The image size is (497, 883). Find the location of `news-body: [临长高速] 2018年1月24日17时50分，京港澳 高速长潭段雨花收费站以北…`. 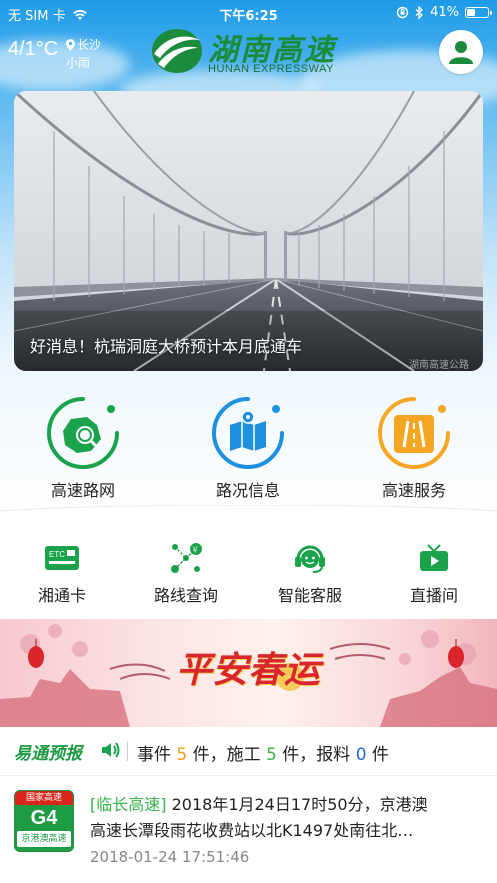

news-body: [临长高速] 2018年1月24日17时50分，京港澳 高速长潭段雨花收费站以北… is located at coordinates (287, 818).